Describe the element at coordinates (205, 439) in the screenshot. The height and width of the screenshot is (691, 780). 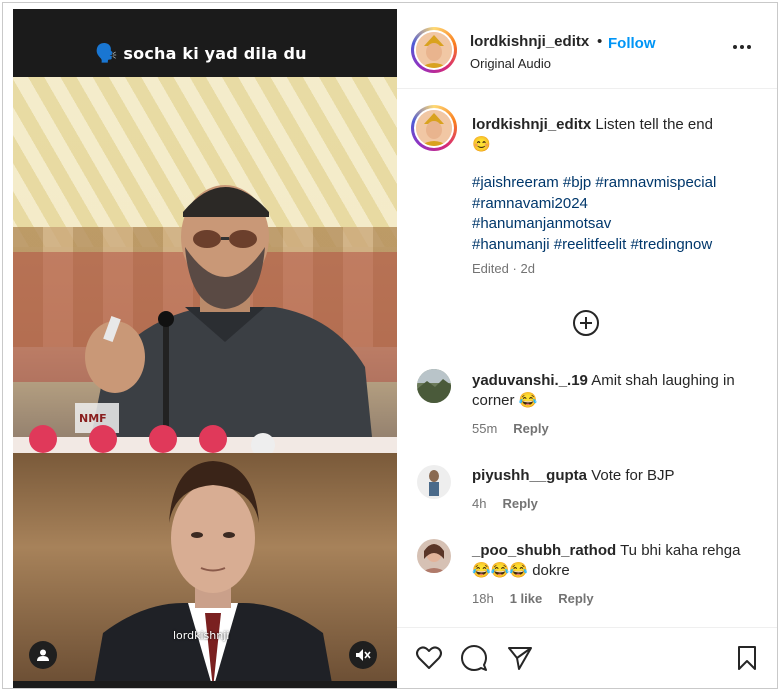
I see `flower-decoration` at that location.